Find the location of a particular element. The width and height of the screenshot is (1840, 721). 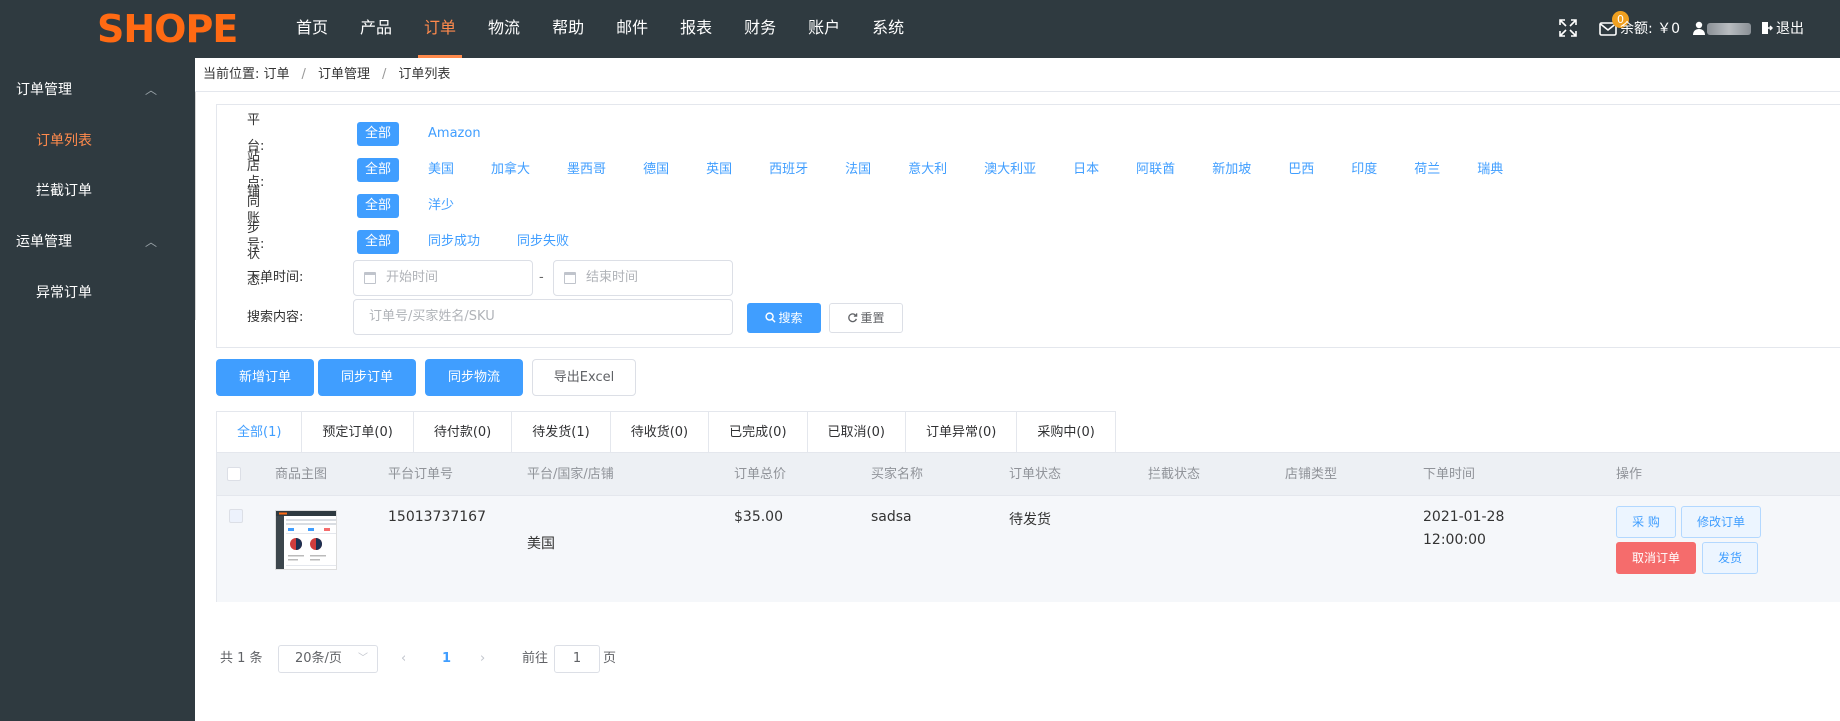

search-input: 订单号/买家姓名/SKU is located at coordinates (543, 317).